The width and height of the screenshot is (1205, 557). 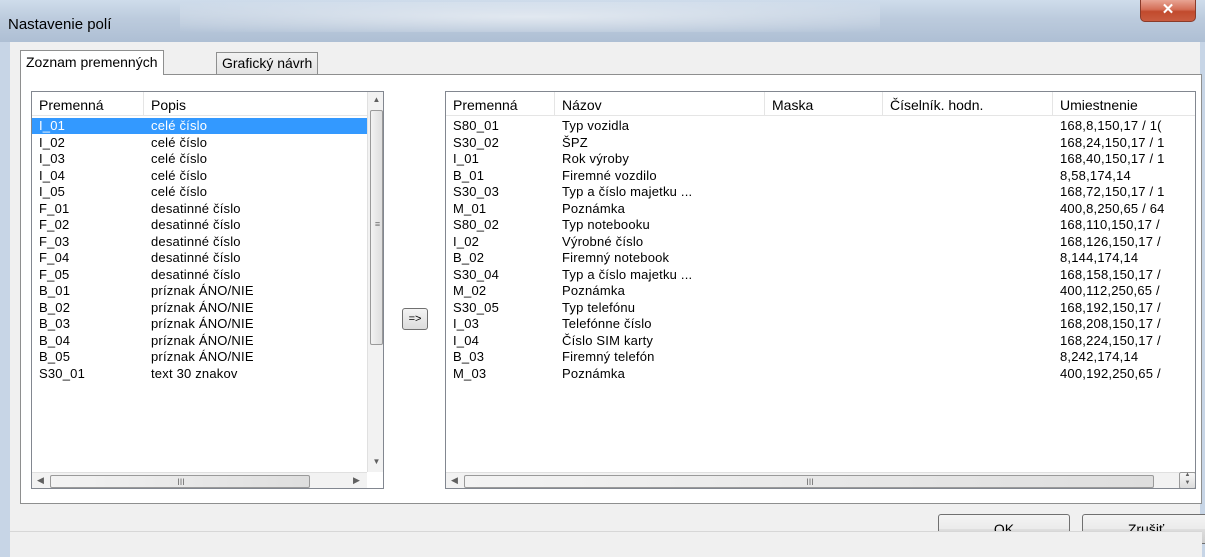 I want to click on variable-description-cell: príznak ÁNO/NIE, so click(x=202, y=323).